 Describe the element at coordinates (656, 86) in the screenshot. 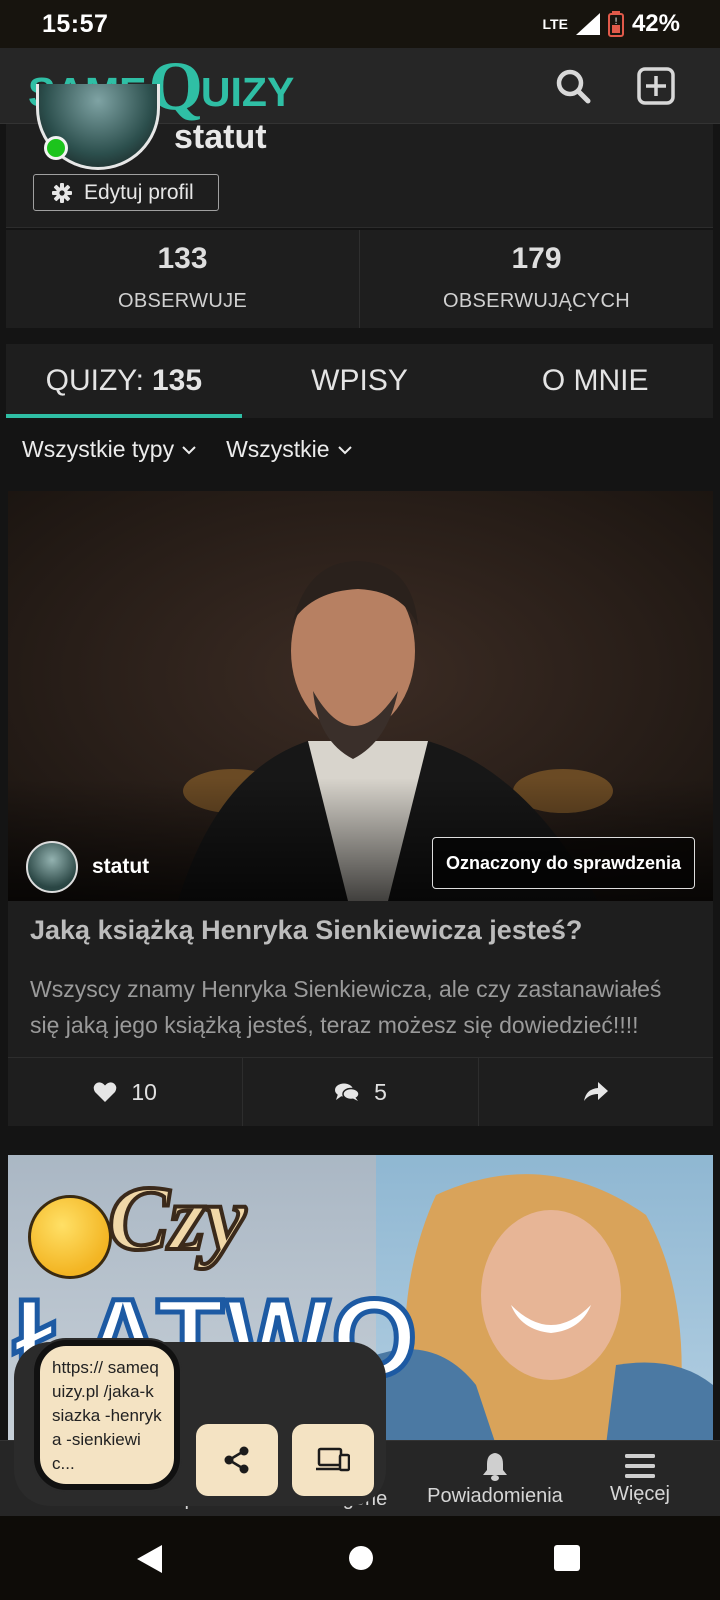

I see `add-quiz-icon` at that location.